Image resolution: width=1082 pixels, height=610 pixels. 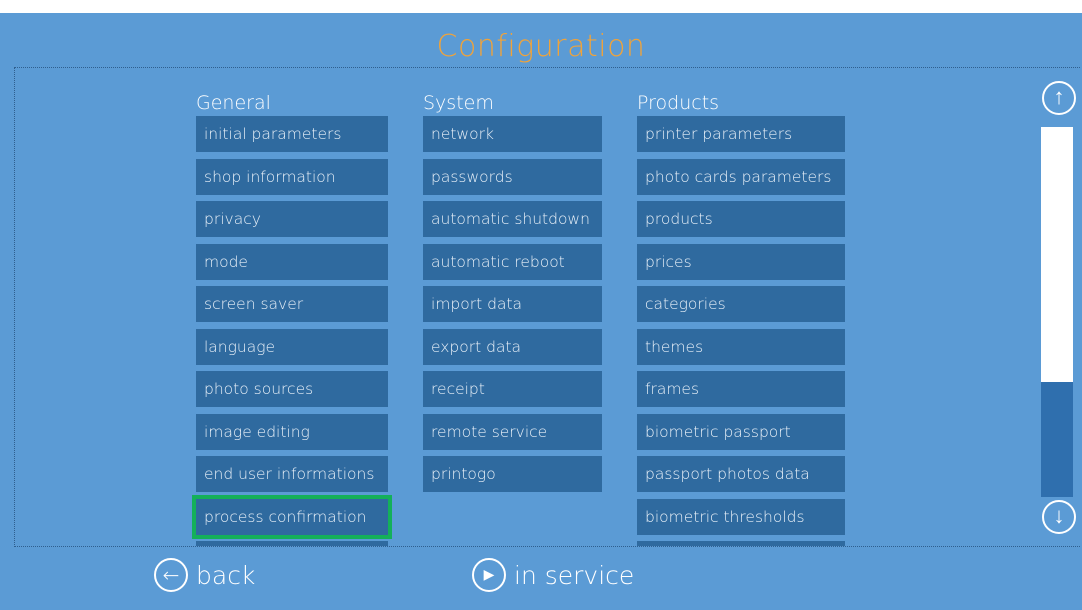 I want to click on general-item-privacy: privacy, so click(x=292, y=219).